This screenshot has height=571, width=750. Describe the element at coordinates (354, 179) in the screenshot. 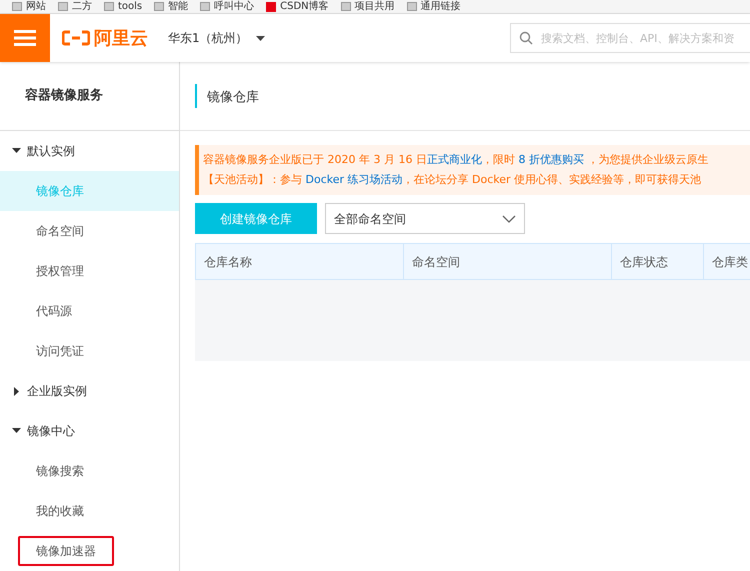

I see `notice-link: Docker 练习场活动` at that location.